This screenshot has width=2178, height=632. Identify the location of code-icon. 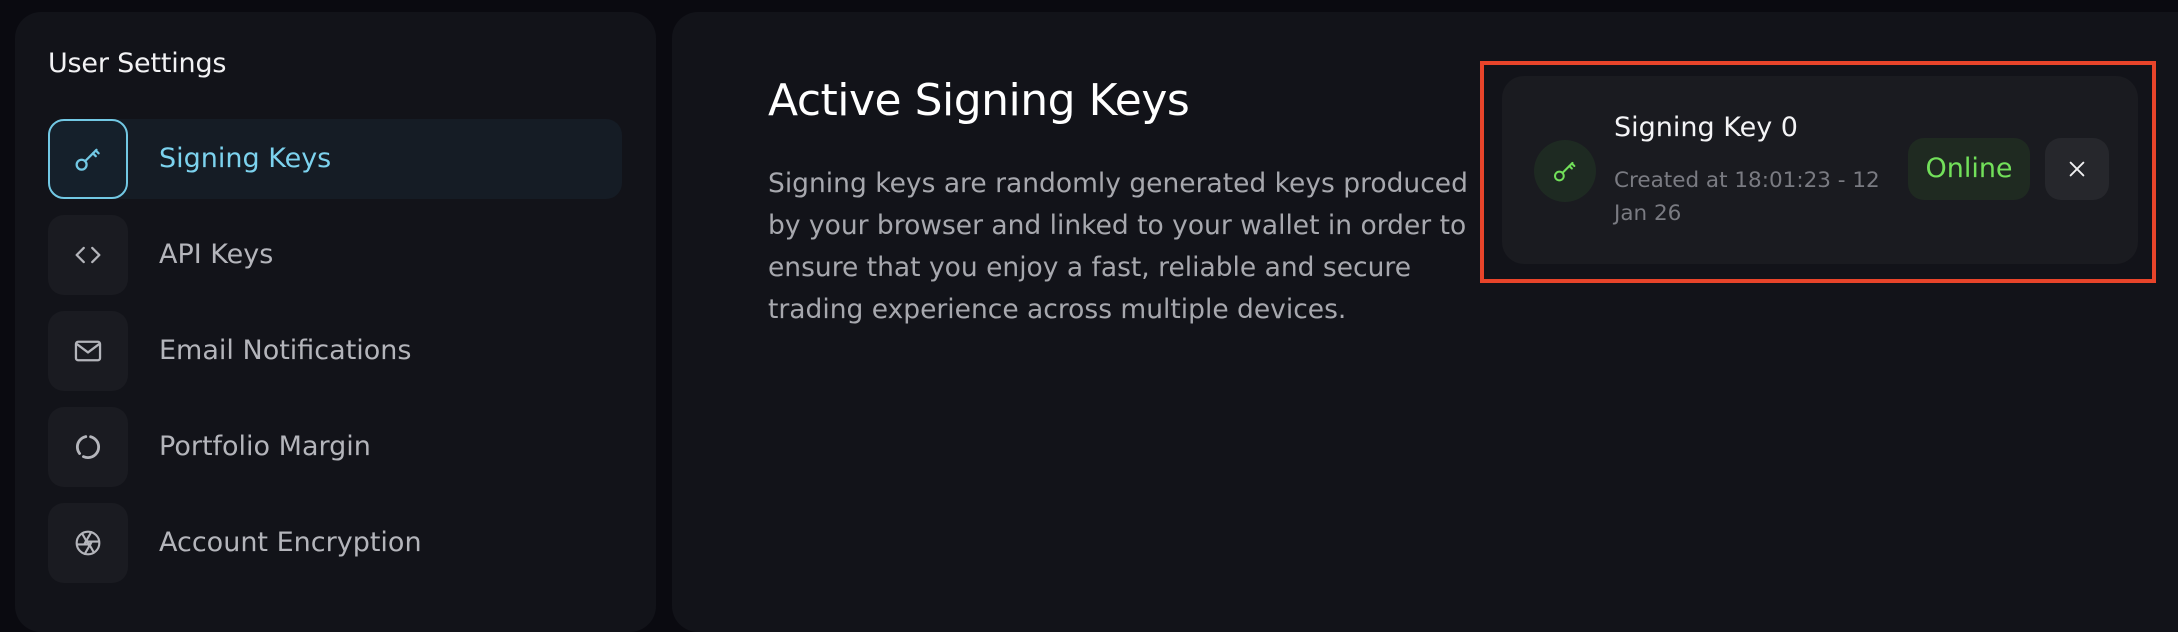
(88, 255).